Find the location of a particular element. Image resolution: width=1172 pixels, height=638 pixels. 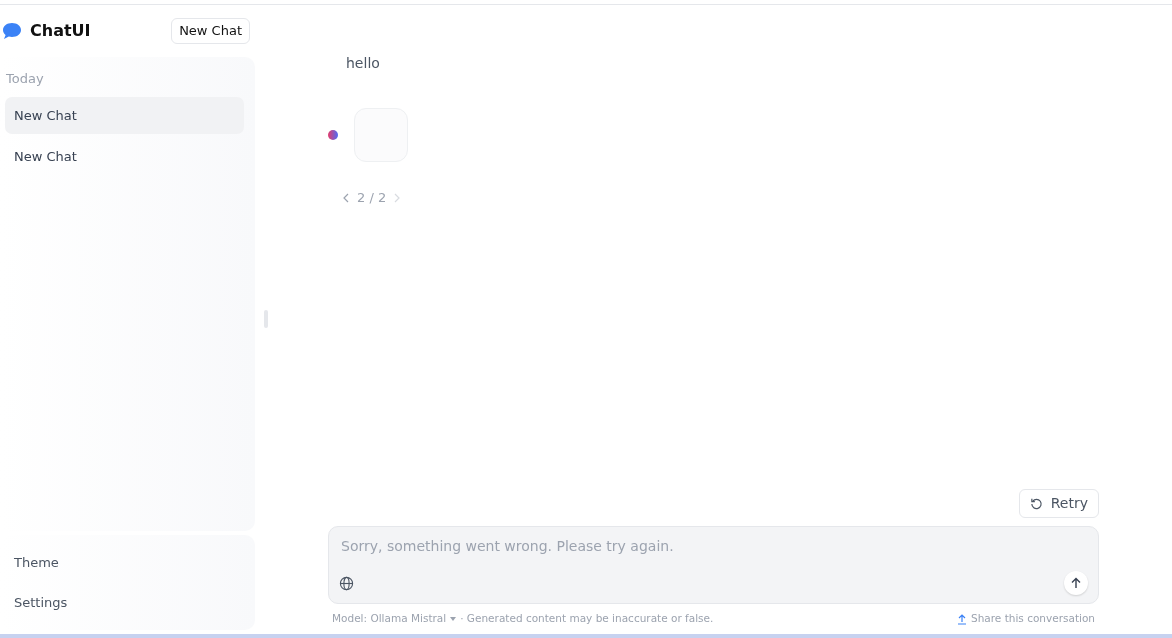

send-button is located at coordinates (1076, 583).